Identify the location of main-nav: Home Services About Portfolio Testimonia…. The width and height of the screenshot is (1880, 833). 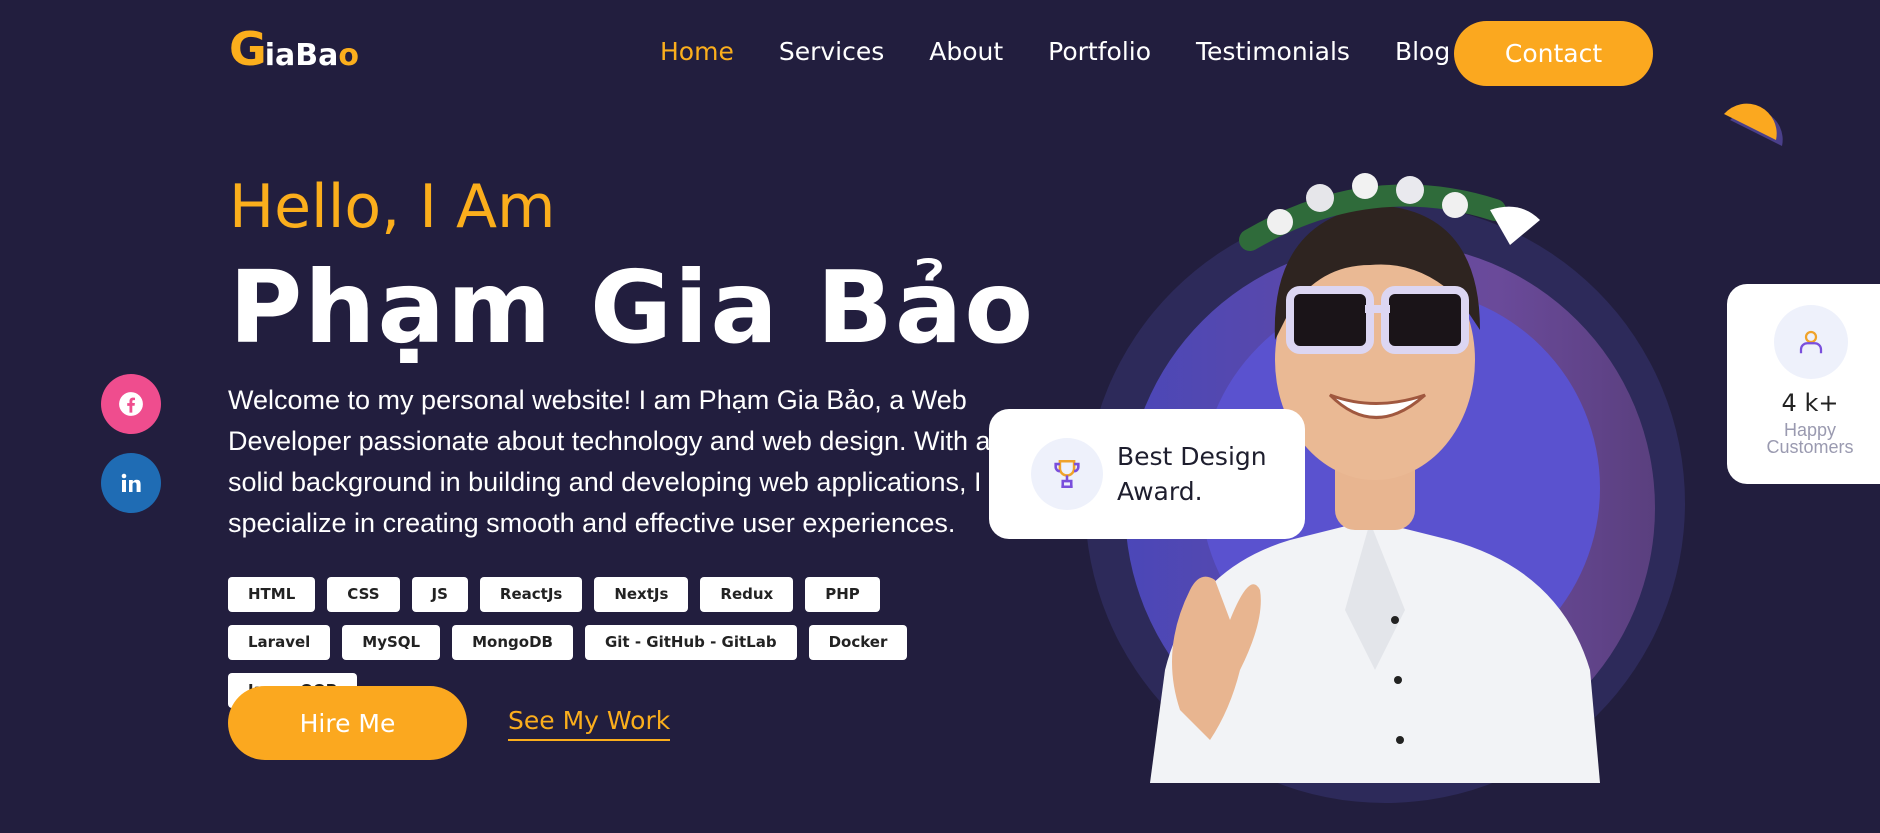
(1077, 52).